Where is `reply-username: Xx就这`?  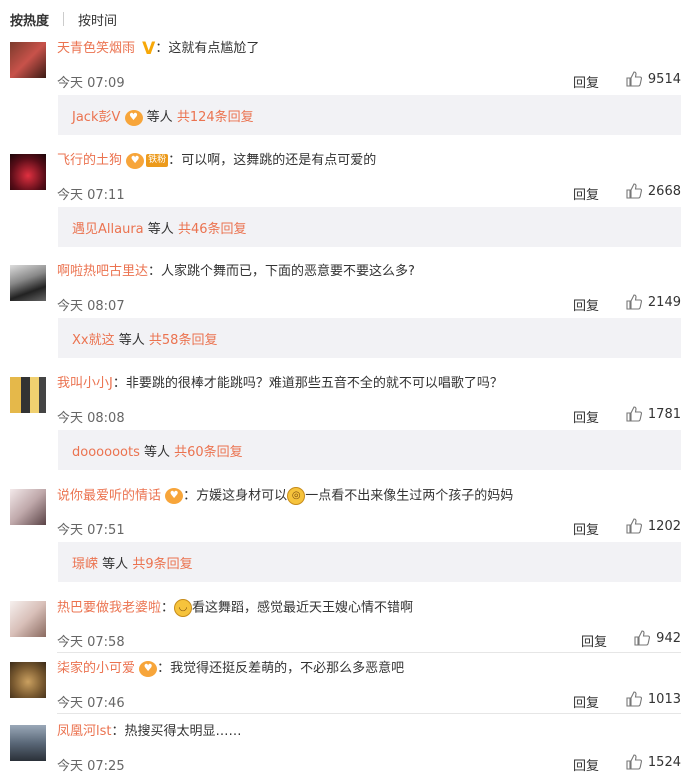 reply-username: Xx就这 is located at coordinates (93, 340).